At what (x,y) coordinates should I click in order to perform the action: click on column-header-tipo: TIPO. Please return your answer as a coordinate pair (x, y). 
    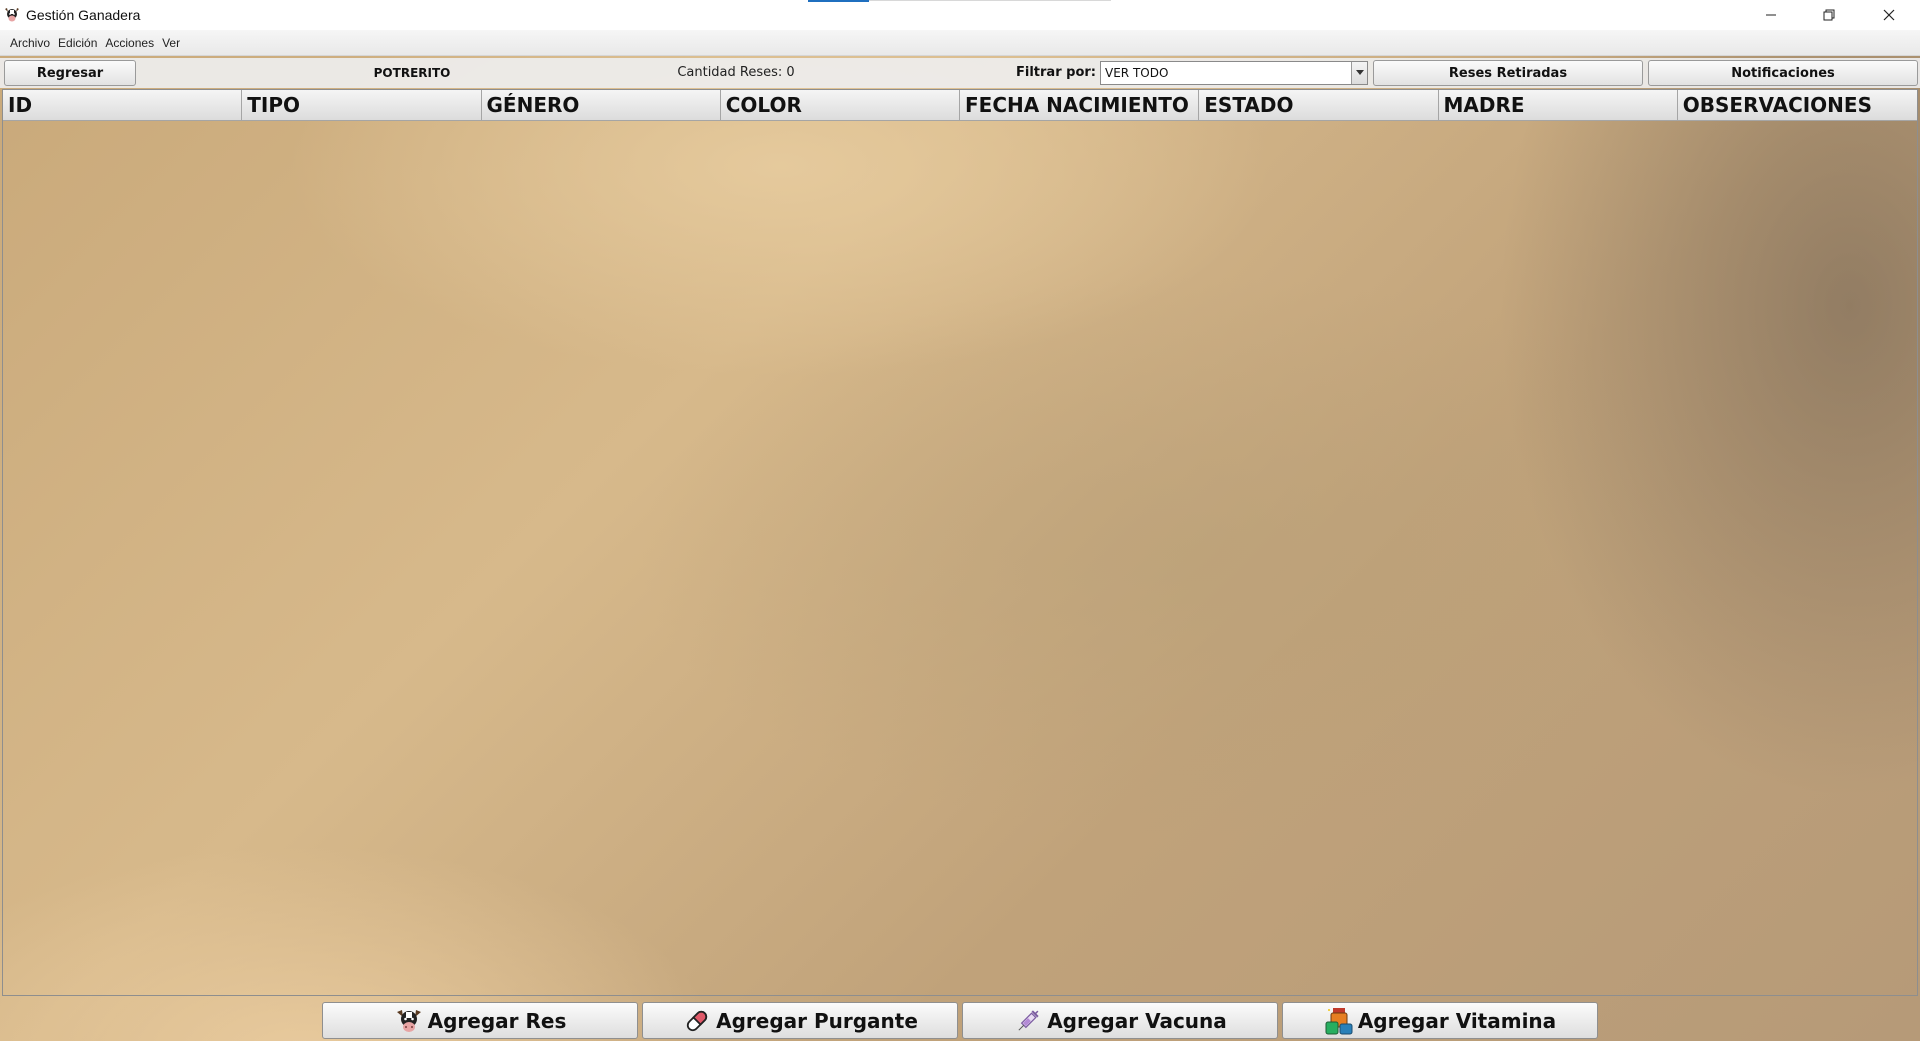
    Looking at the image, I should click on (362, 105).